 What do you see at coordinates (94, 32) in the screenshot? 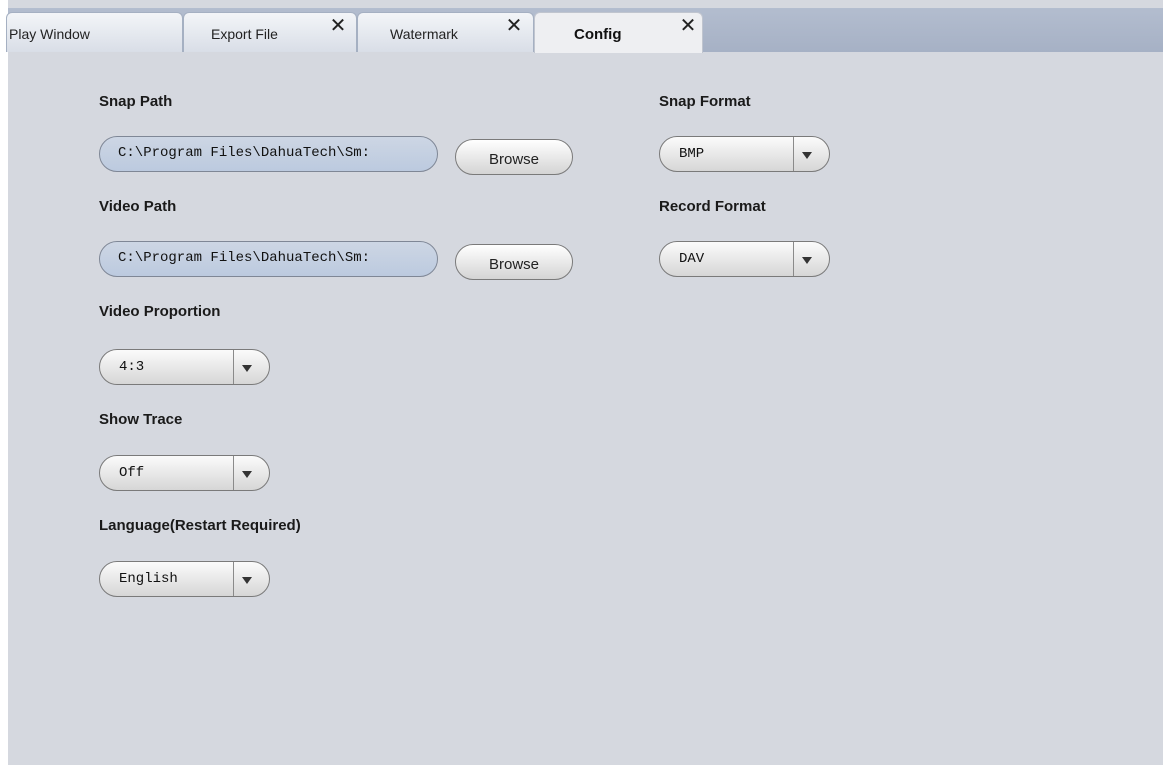
I see `tab-play-window: Play Window` at bounding box center [94, 32].